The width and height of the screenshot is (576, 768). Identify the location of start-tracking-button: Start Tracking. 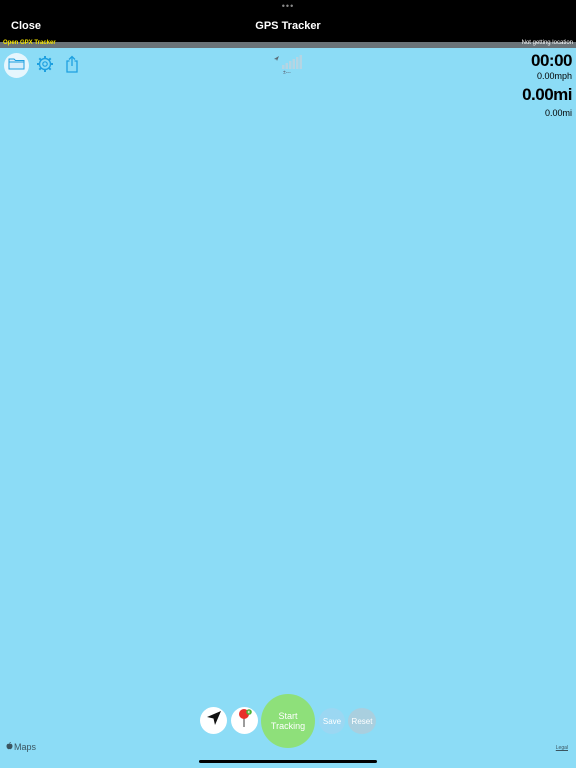
(288, 721).